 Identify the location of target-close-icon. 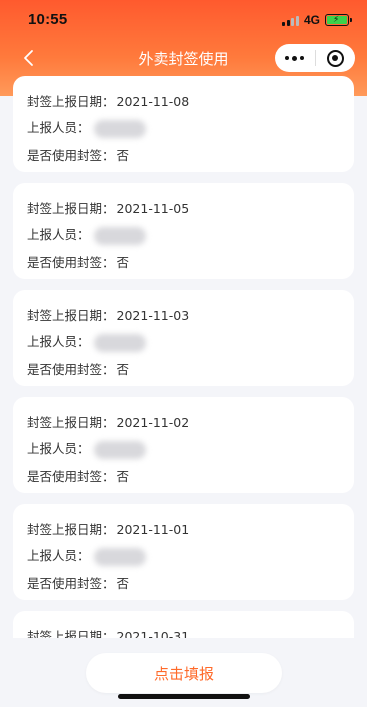
(335, 58).